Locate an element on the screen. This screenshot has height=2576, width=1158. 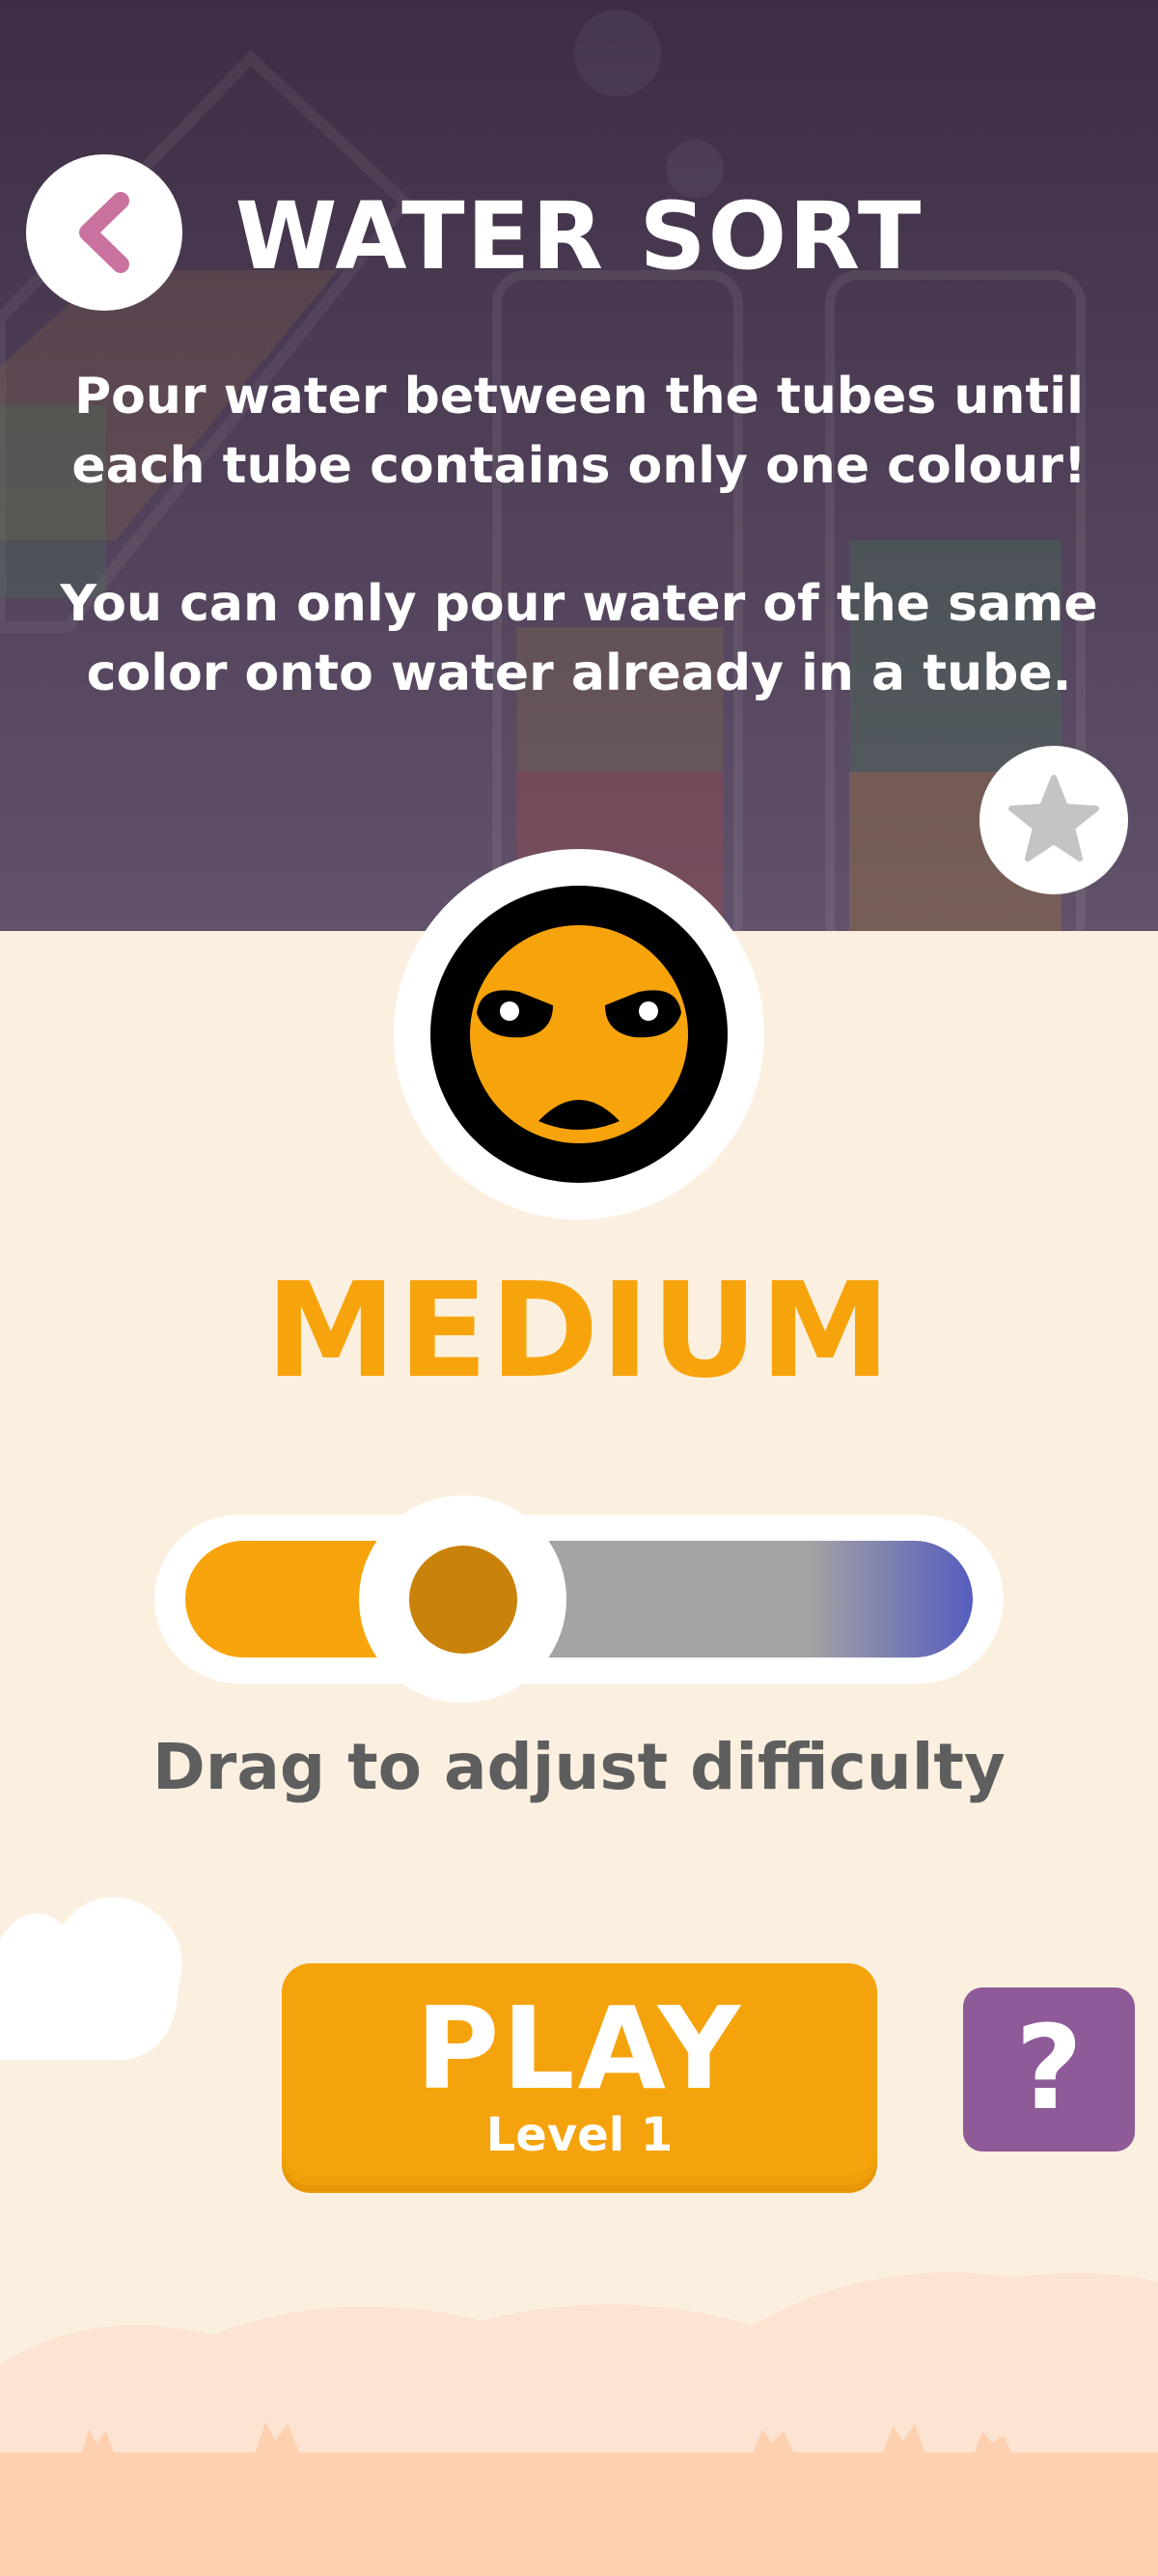
instruction-line-4: color onto water already in a tube. is located at coordinates (579, 673).